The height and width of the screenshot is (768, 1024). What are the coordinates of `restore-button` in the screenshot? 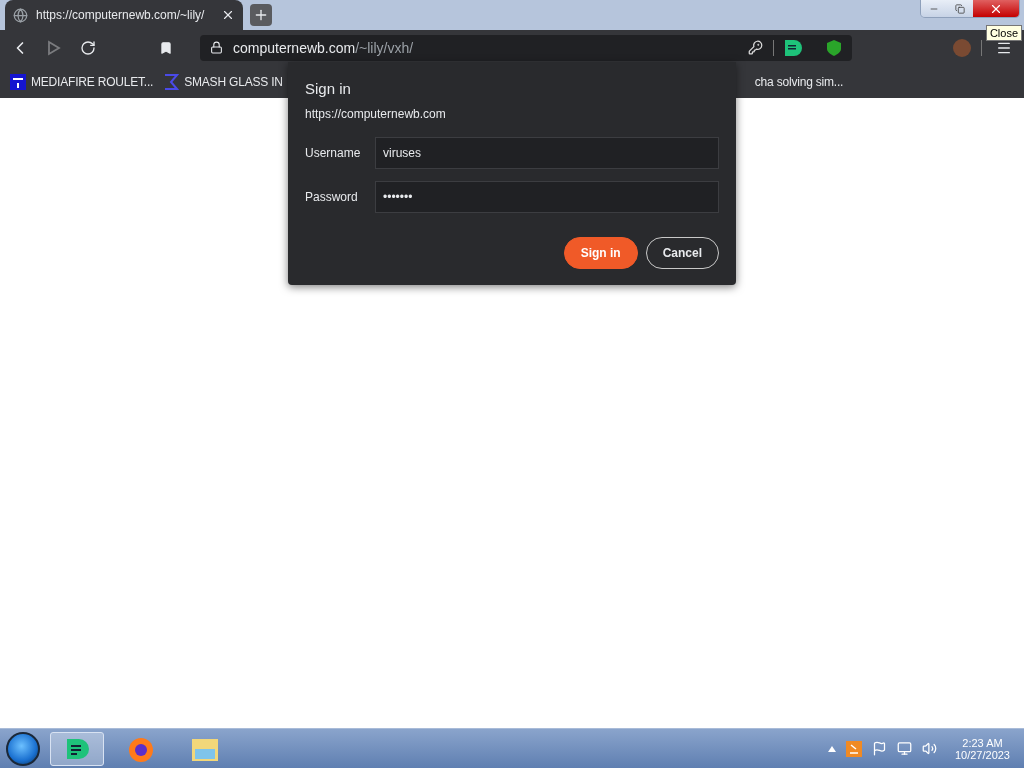 It's located at (960, 8).